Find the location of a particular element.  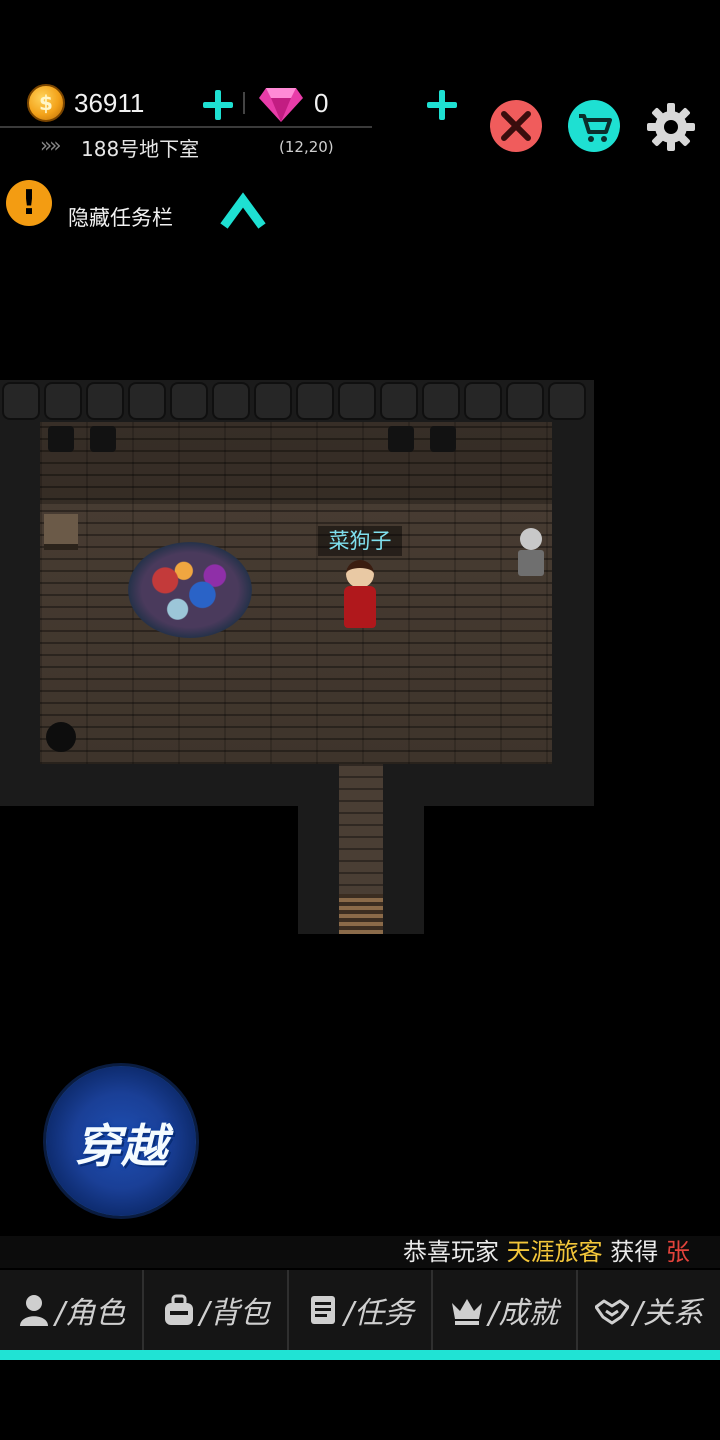

player-character is located at coordinates (360, 607).